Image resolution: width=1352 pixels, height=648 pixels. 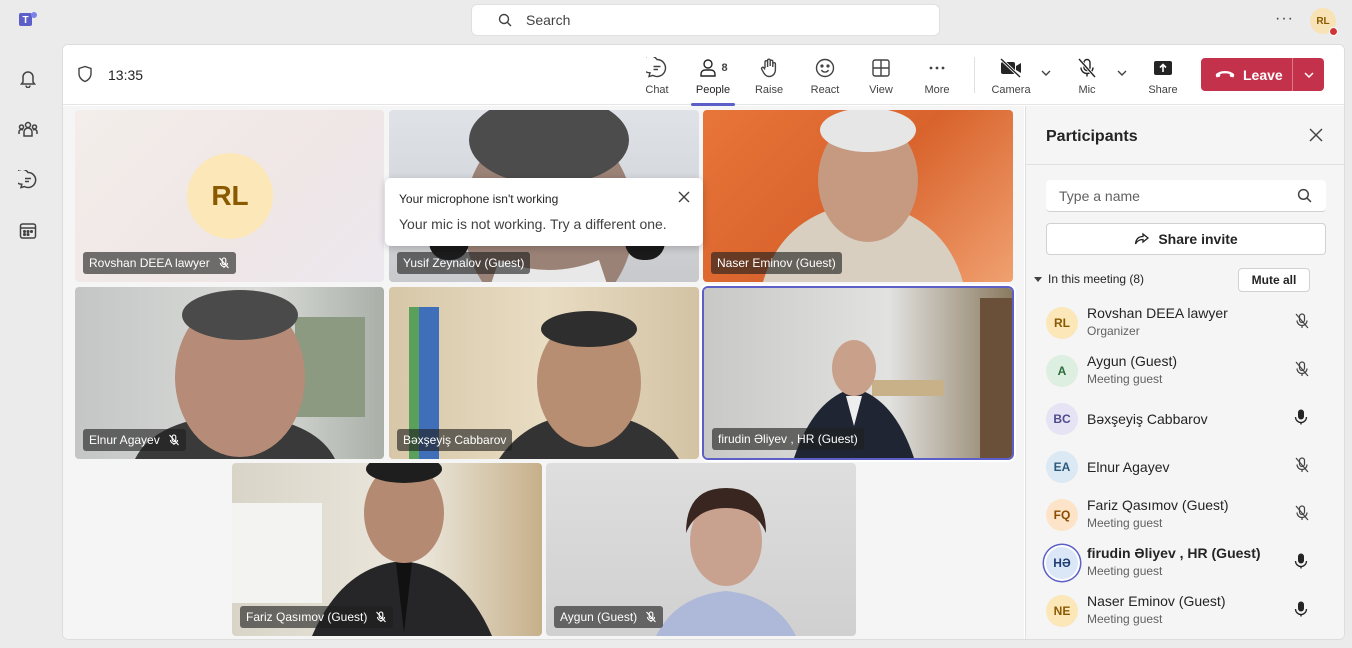 I want to click on tile-name: Fariz Qasımov (Guest), so click(x=307, y=617).